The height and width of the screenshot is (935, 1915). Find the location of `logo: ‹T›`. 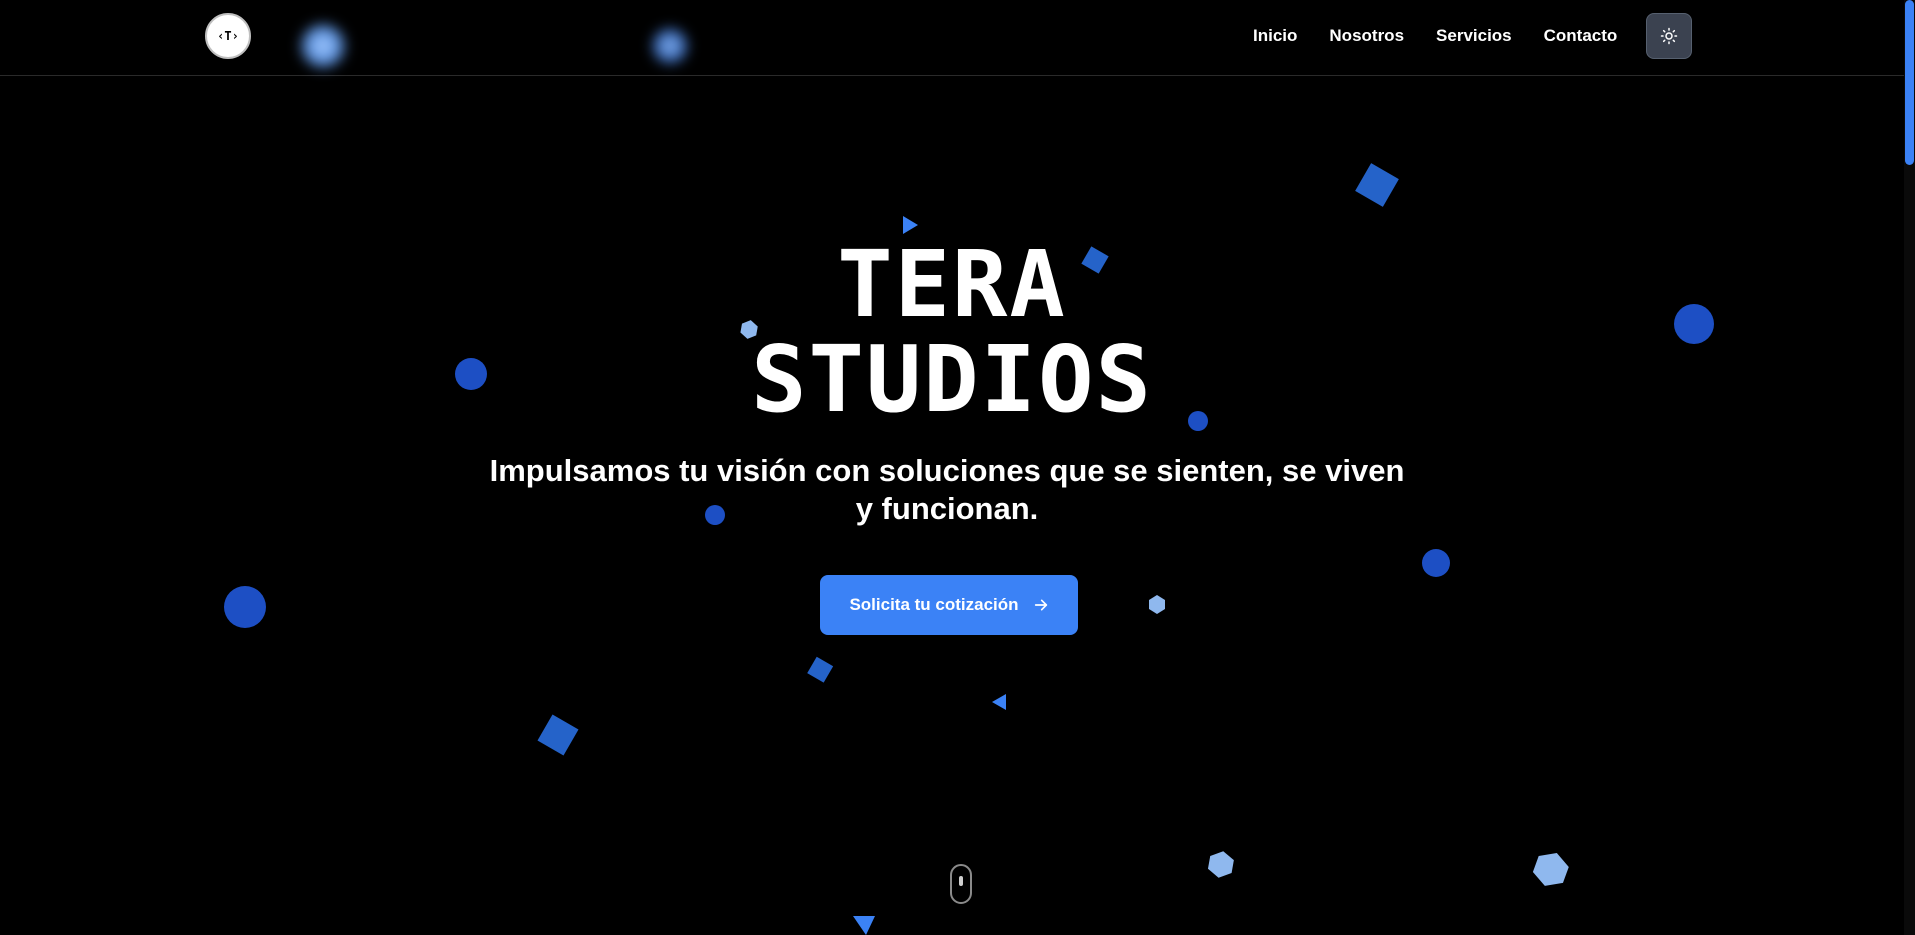

logo: ‹T› is located at coordinates (228, 36).